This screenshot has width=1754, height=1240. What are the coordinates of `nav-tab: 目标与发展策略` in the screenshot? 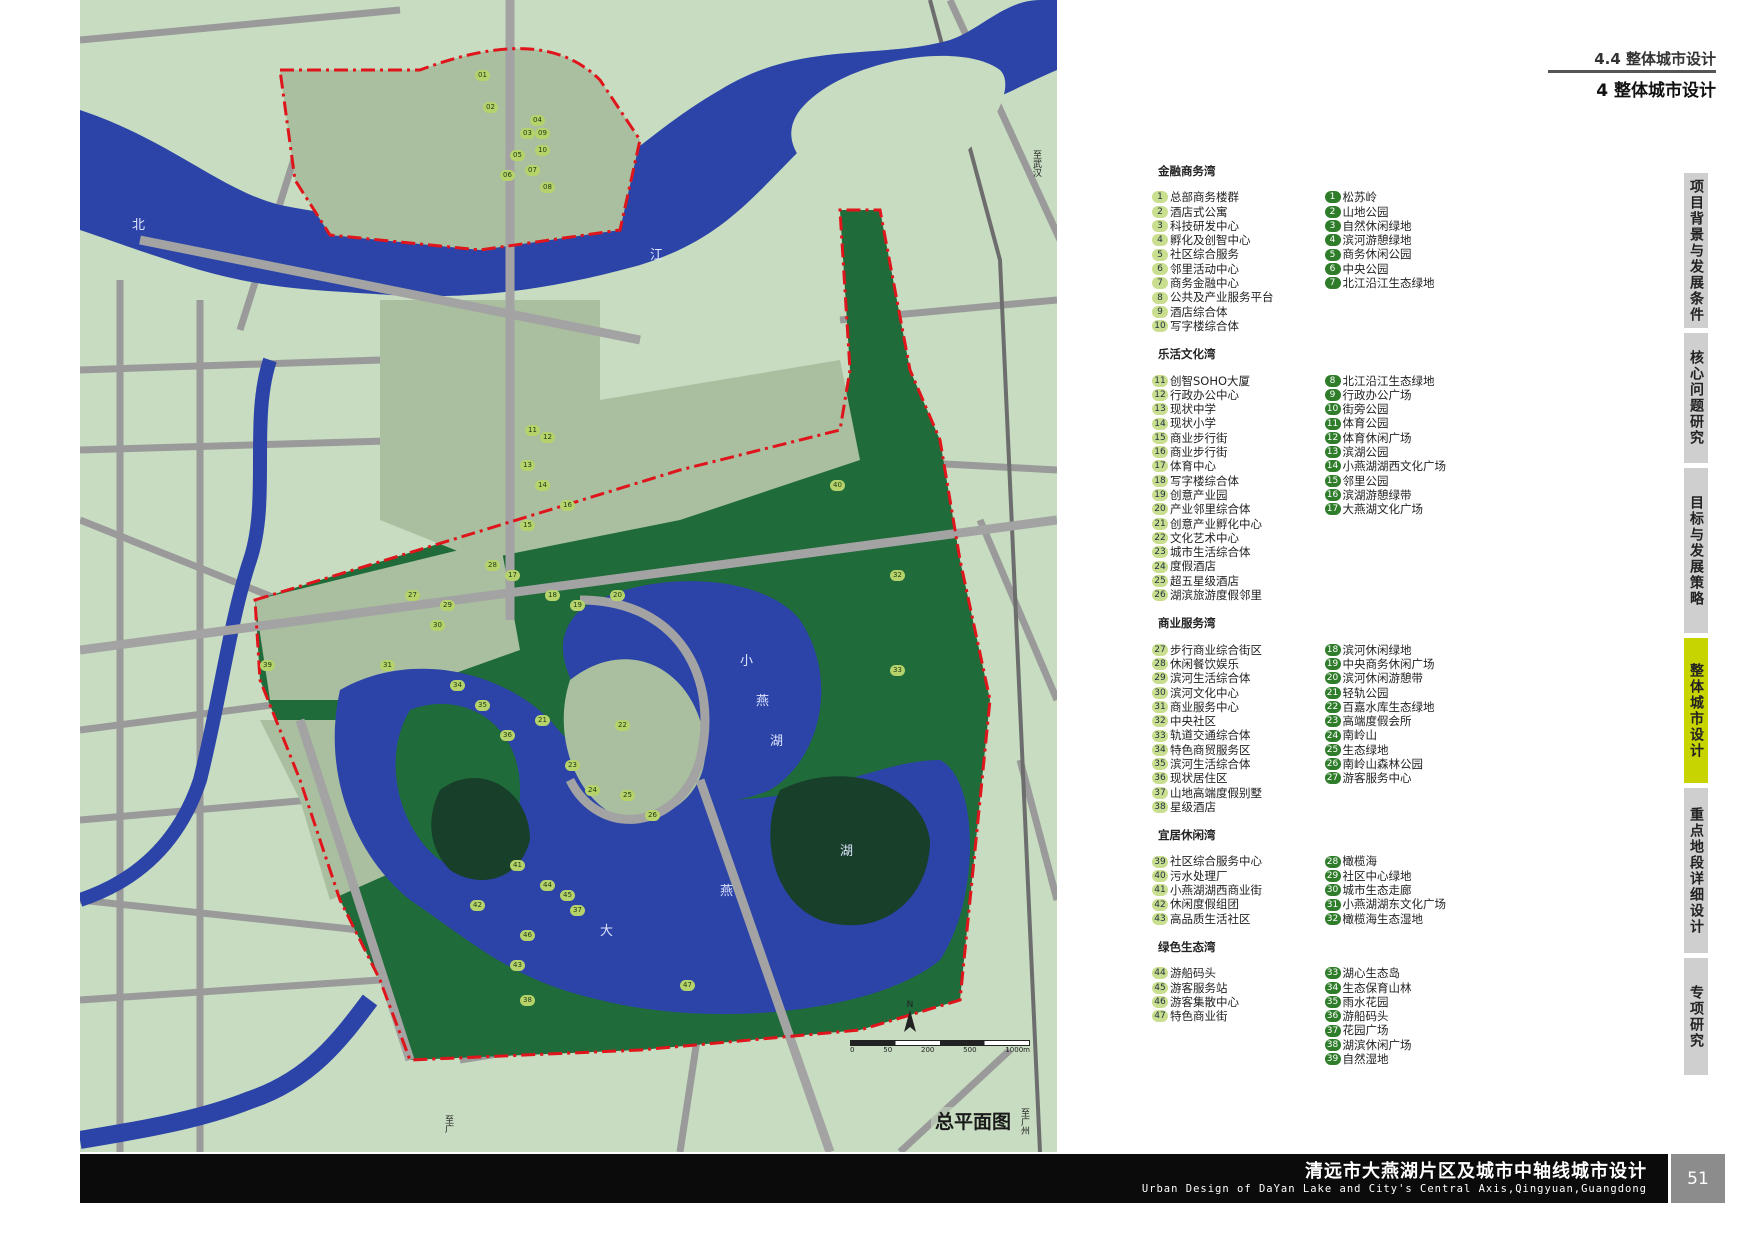 It's located at (1696, 549).